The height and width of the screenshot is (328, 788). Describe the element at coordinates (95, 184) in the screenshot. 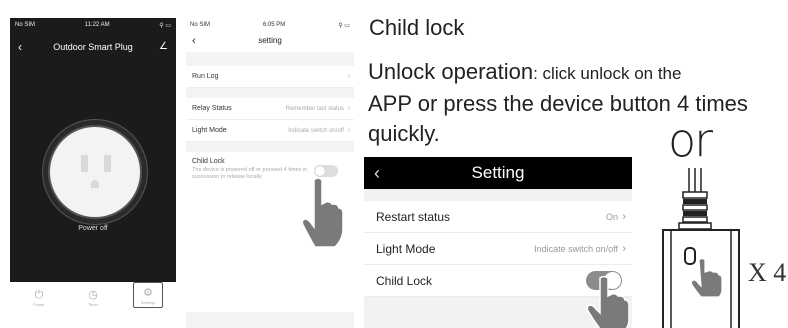

I see `outlet-ground-icon` at that location.